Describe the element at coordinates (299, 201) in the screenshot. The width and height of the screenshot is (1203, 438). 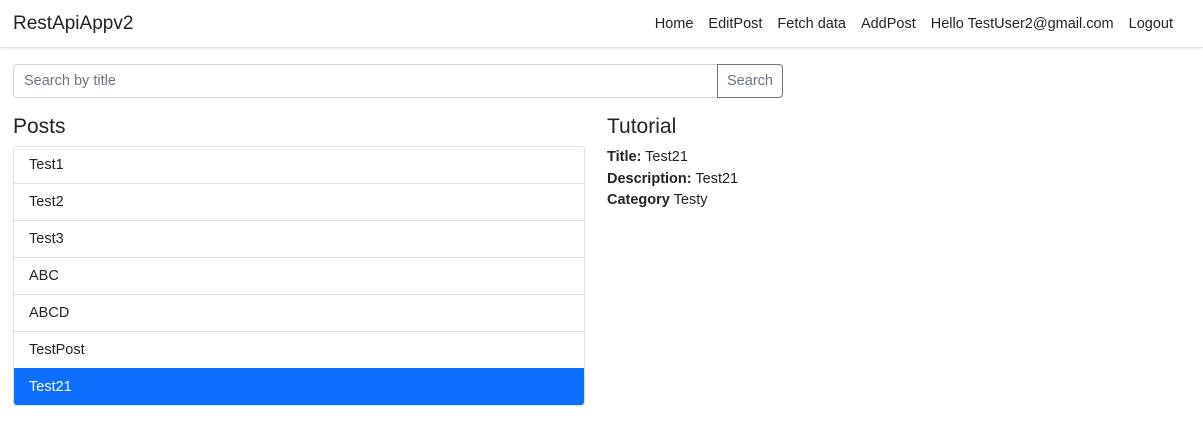
I see `post-list-item: Test2` at that location.